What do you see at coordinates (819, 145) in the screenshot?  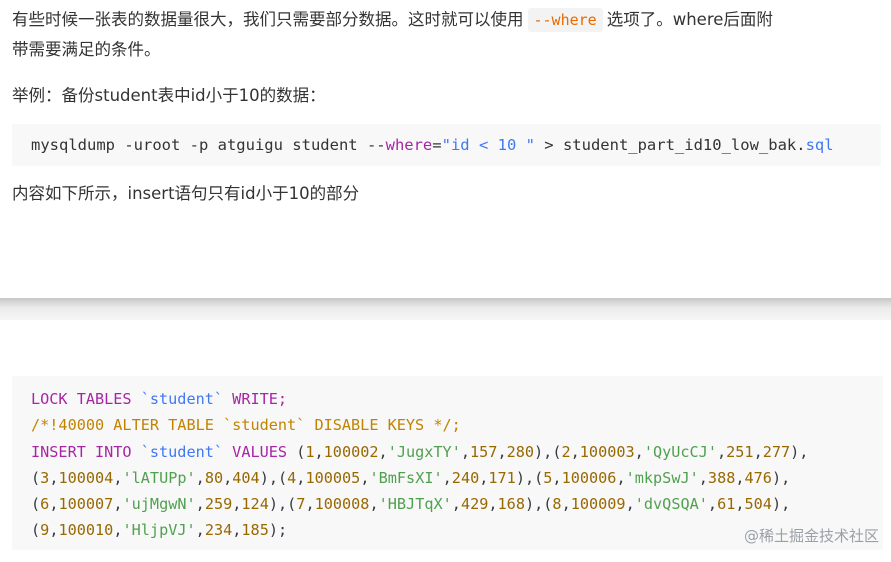 I see `cmd-extension: sql` at bounding box center [819, 145].